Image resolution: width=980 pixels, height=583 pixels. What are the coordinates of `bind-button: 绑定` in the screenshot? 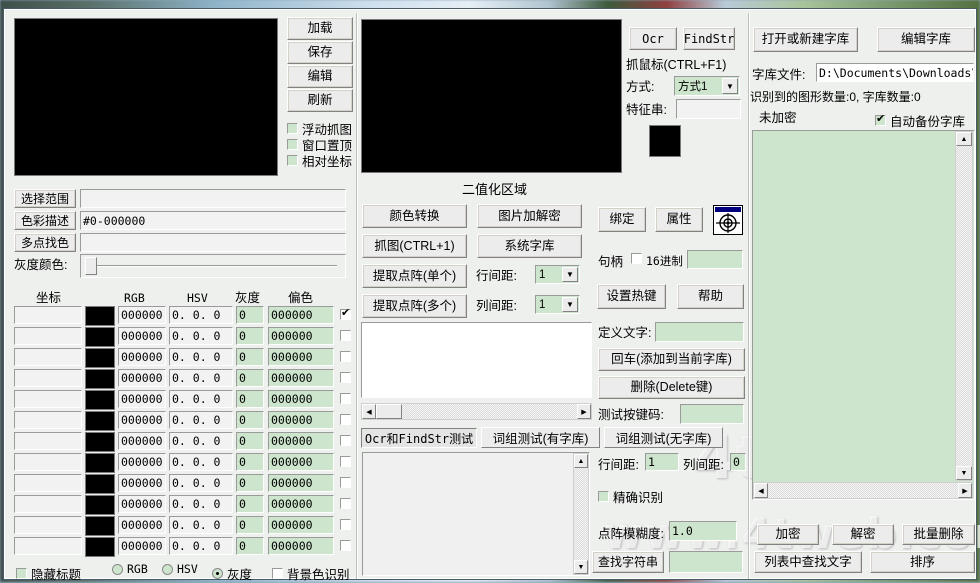 It's located at (622, 219).